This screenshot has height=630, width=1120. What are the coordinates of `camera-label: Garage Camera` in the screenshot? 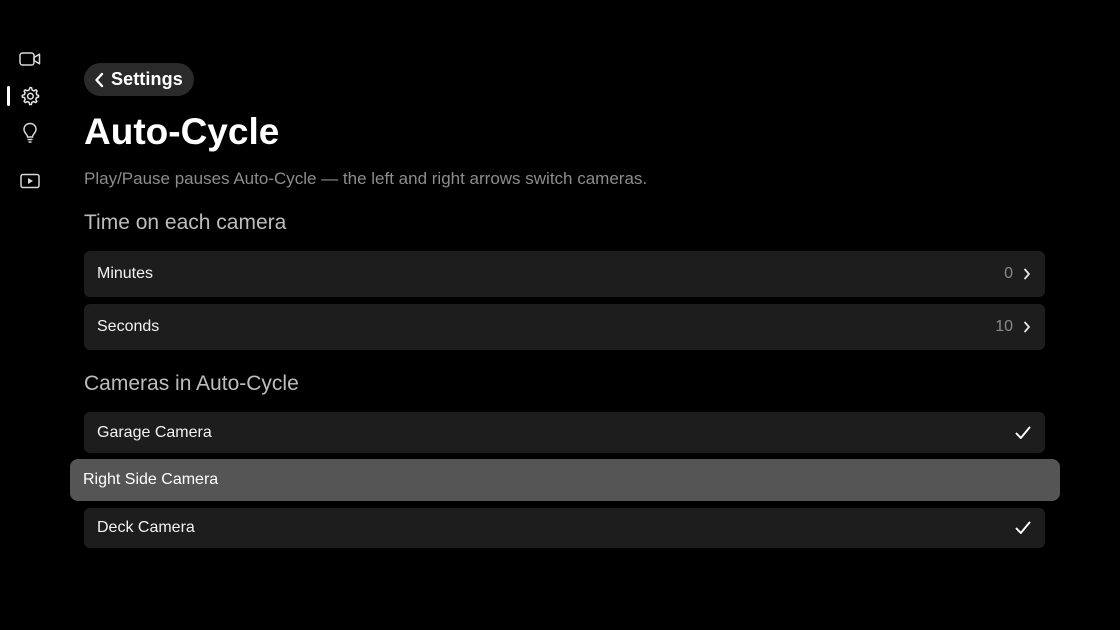 It's located at (154, 432).